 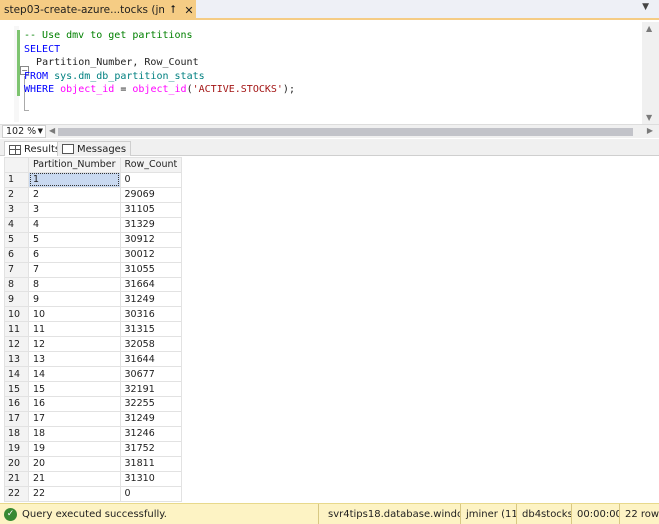 I want to click on row-number: 12, so click(x=16, y=344).